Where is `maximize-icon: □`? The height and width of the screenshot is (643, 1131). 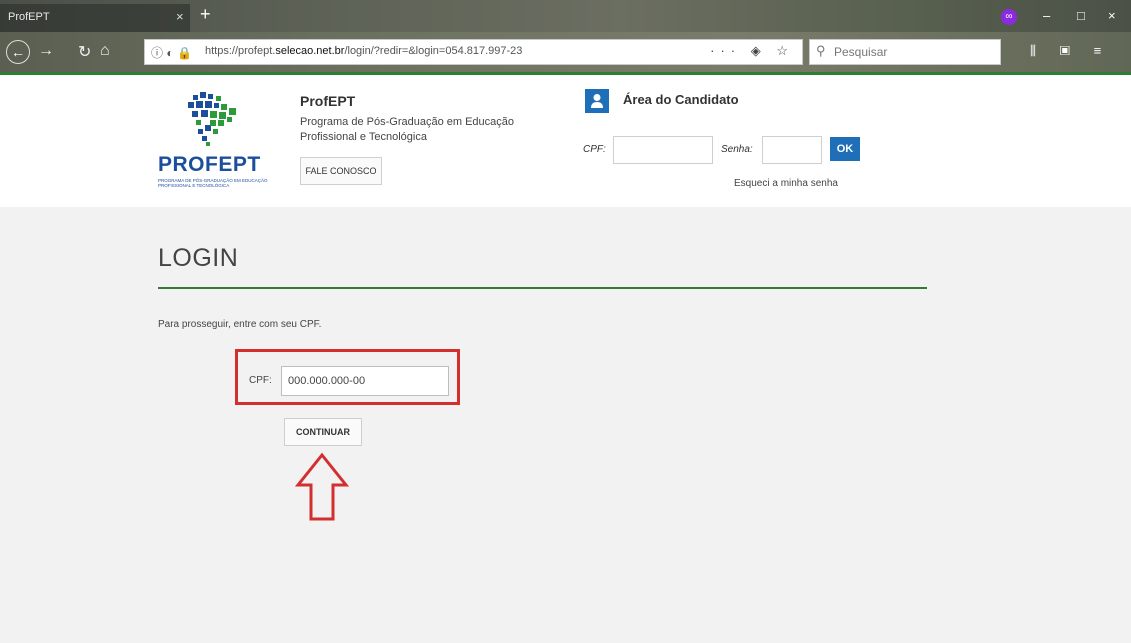
maximize-icon: □ is located at coordinates (1081, 15).